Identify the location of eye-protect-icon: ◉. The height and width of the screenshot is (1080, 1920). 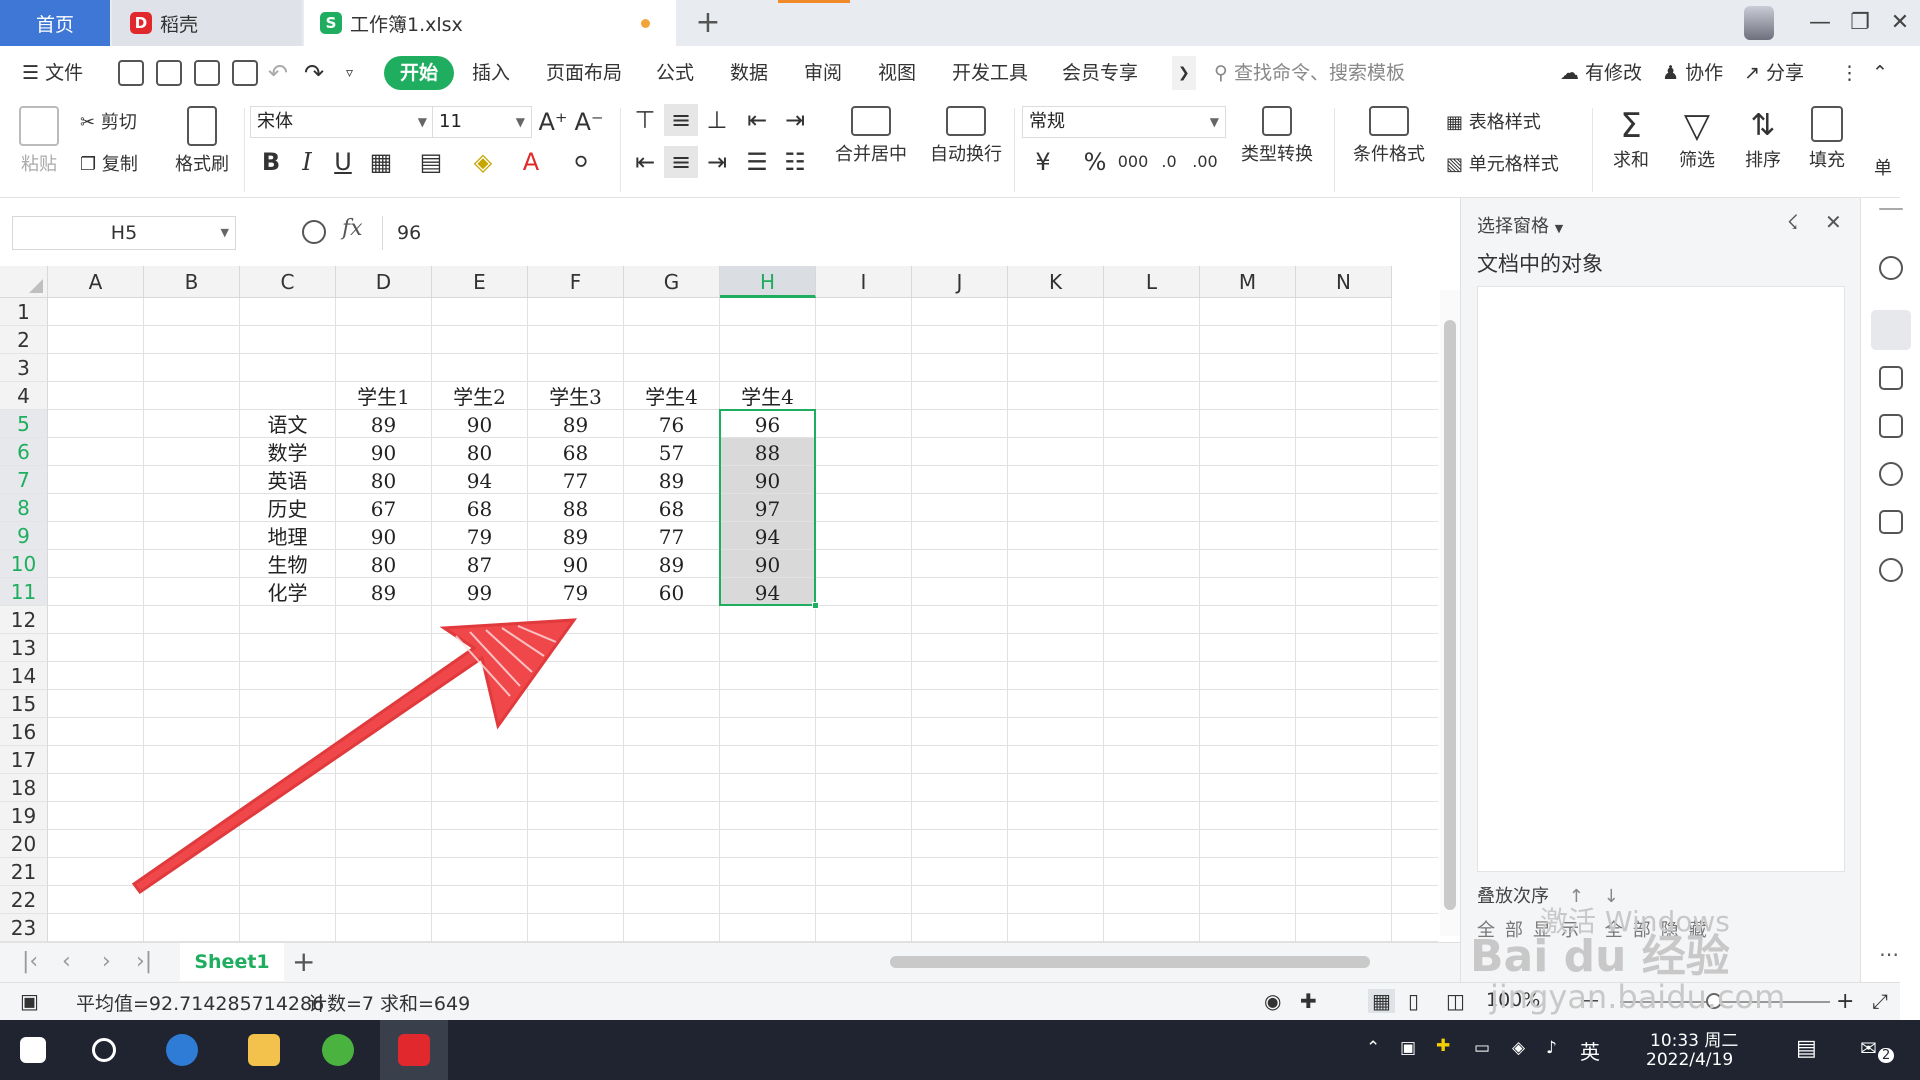
(1272, 1001).